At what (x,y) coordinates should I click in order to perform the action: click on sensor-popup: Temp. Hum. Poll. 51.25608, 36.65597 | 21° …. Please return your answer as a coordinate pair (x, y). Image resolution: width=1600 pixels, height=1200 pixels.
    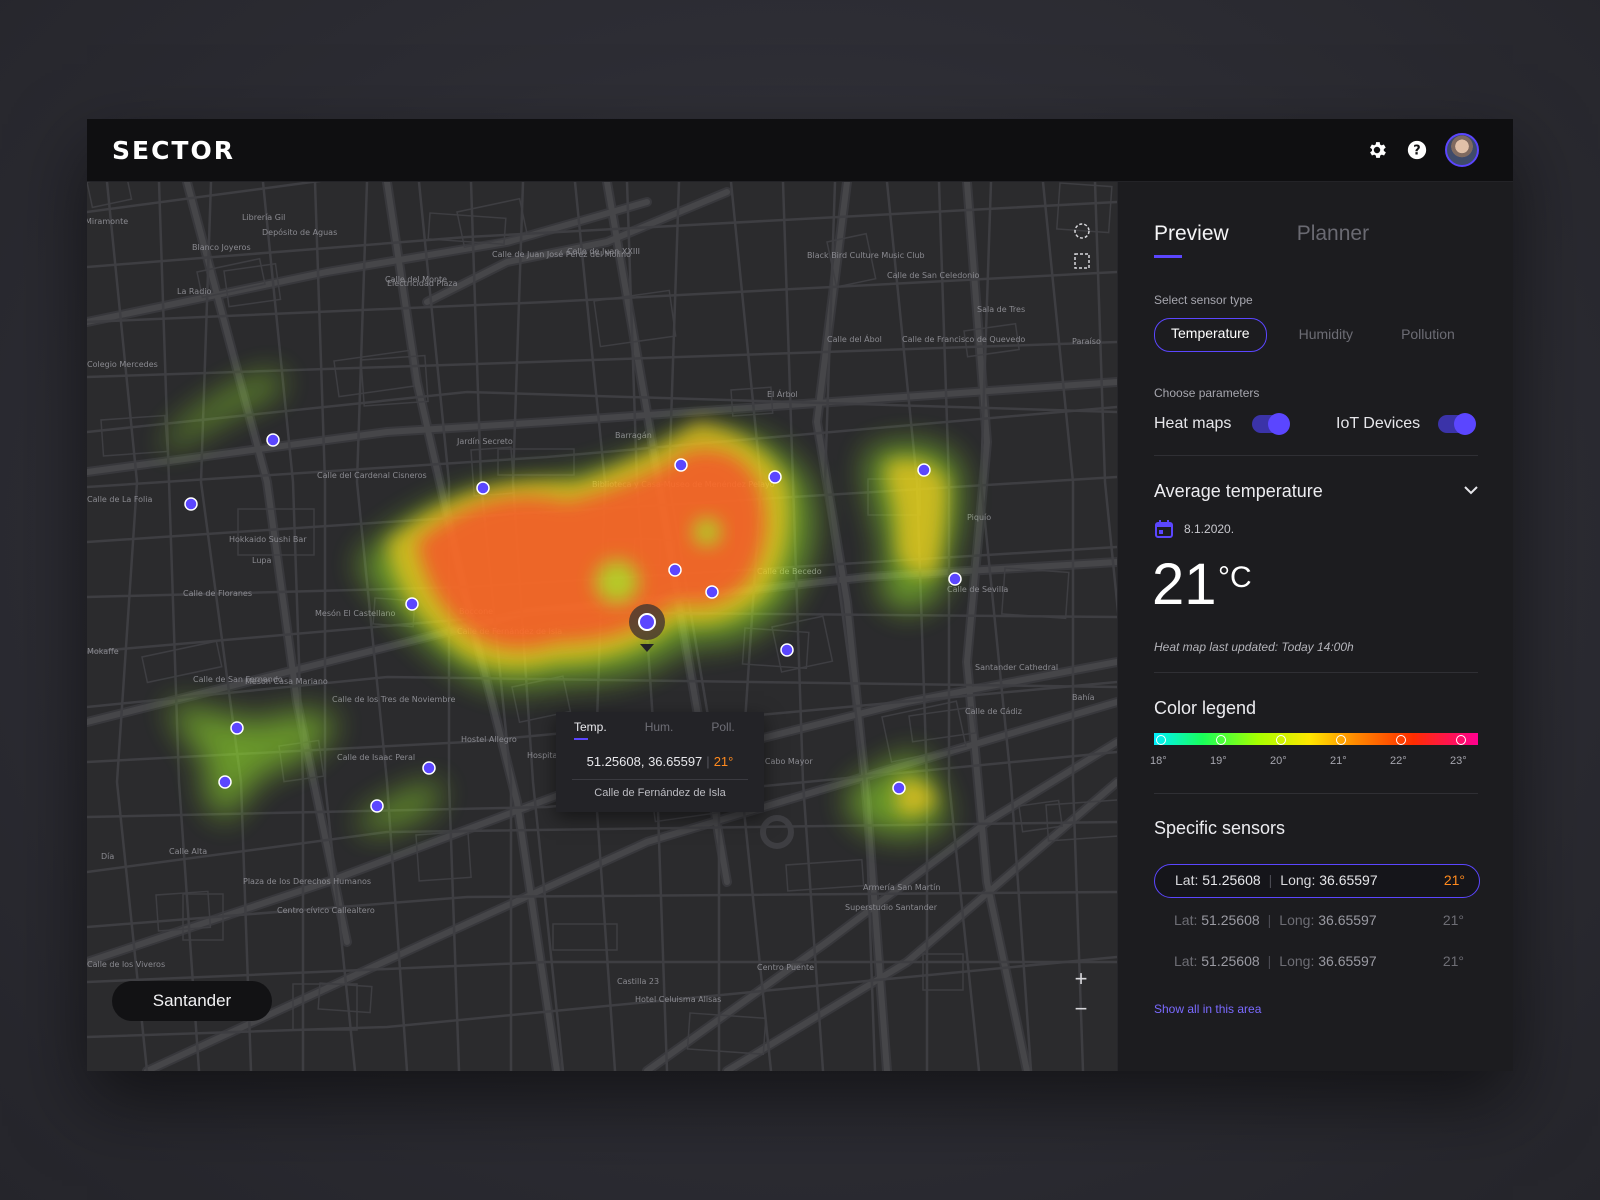
    Looking at the image, I should click on (660, 762).